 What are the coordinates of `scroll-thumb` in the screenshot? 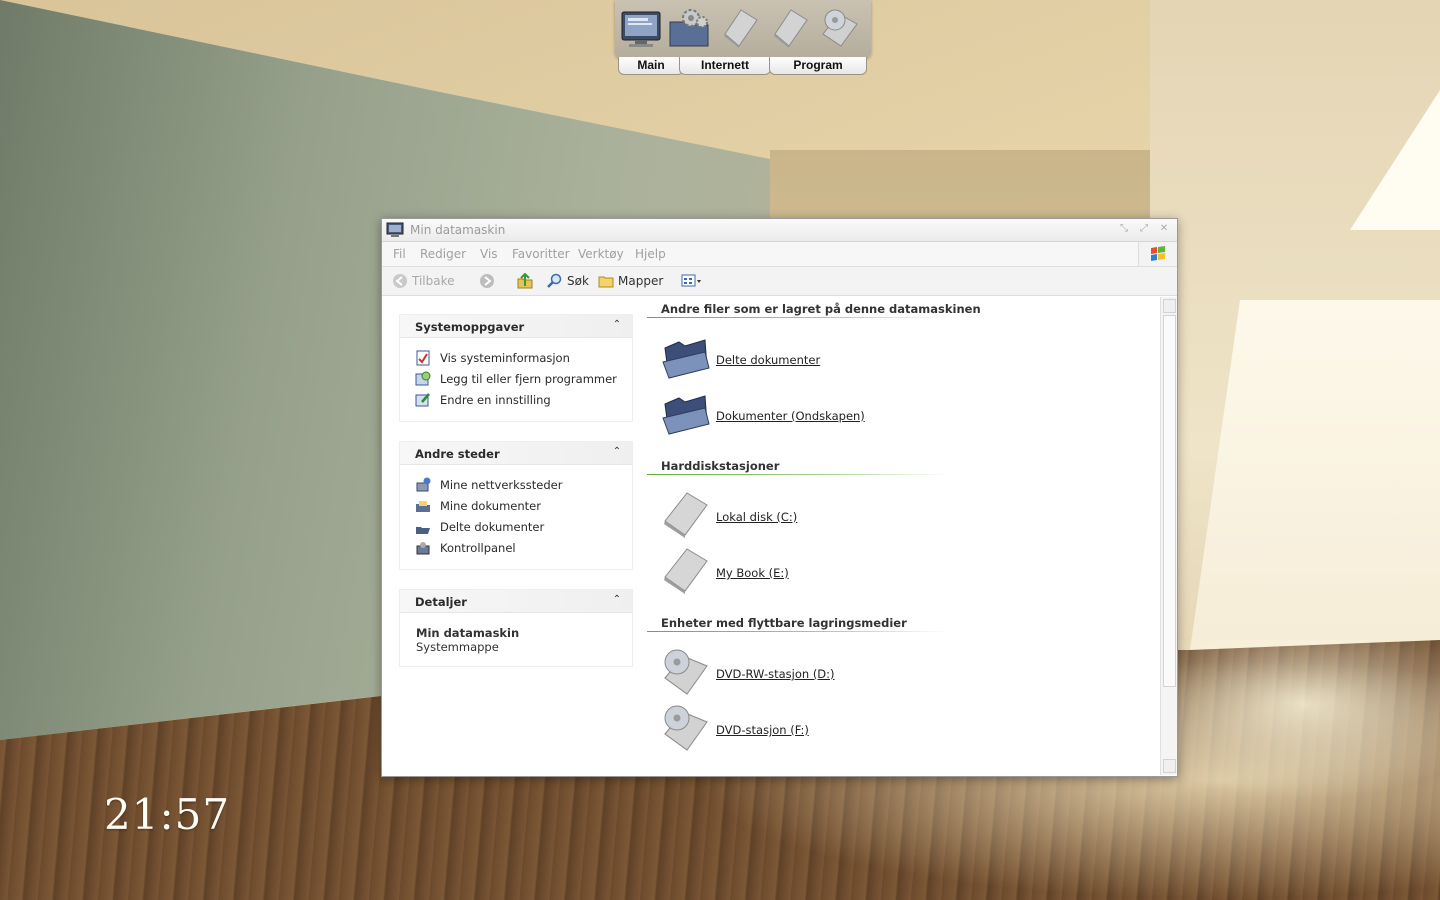 It's located at (1169, 501).